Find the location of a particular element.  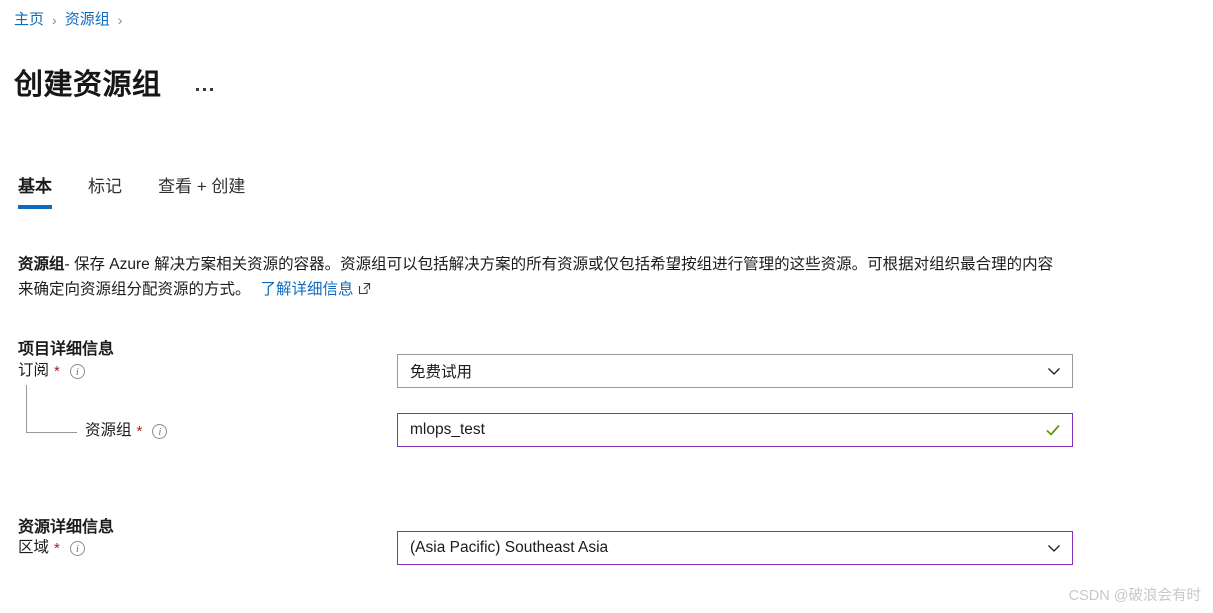

external-link-icon is located at coordinates (364, 290).